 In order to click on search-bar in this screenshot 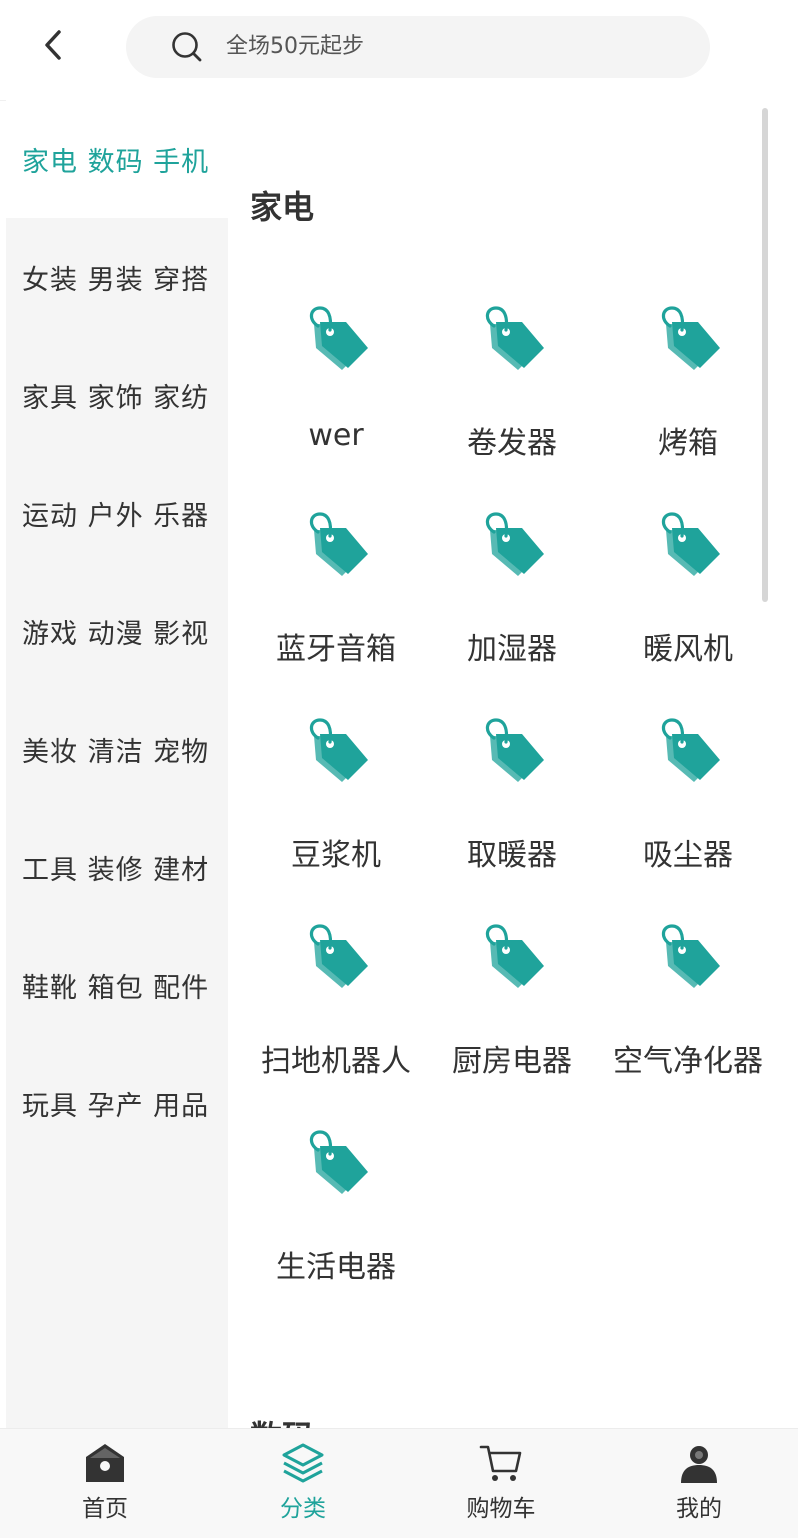, I will do `click(418, 47)`.